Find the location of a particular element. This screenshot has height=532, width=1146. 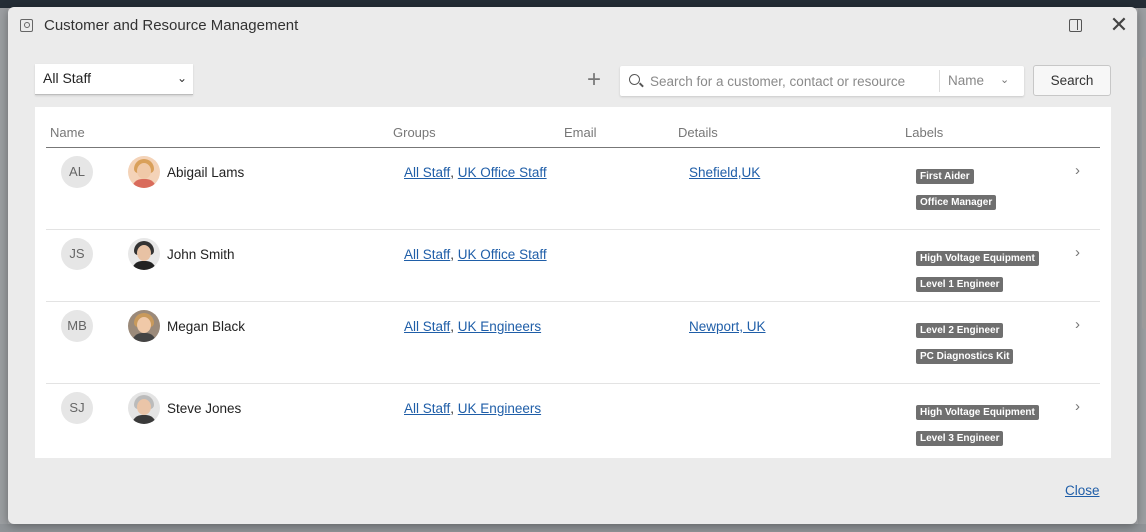

search-input is located at coordinates (778, 81).